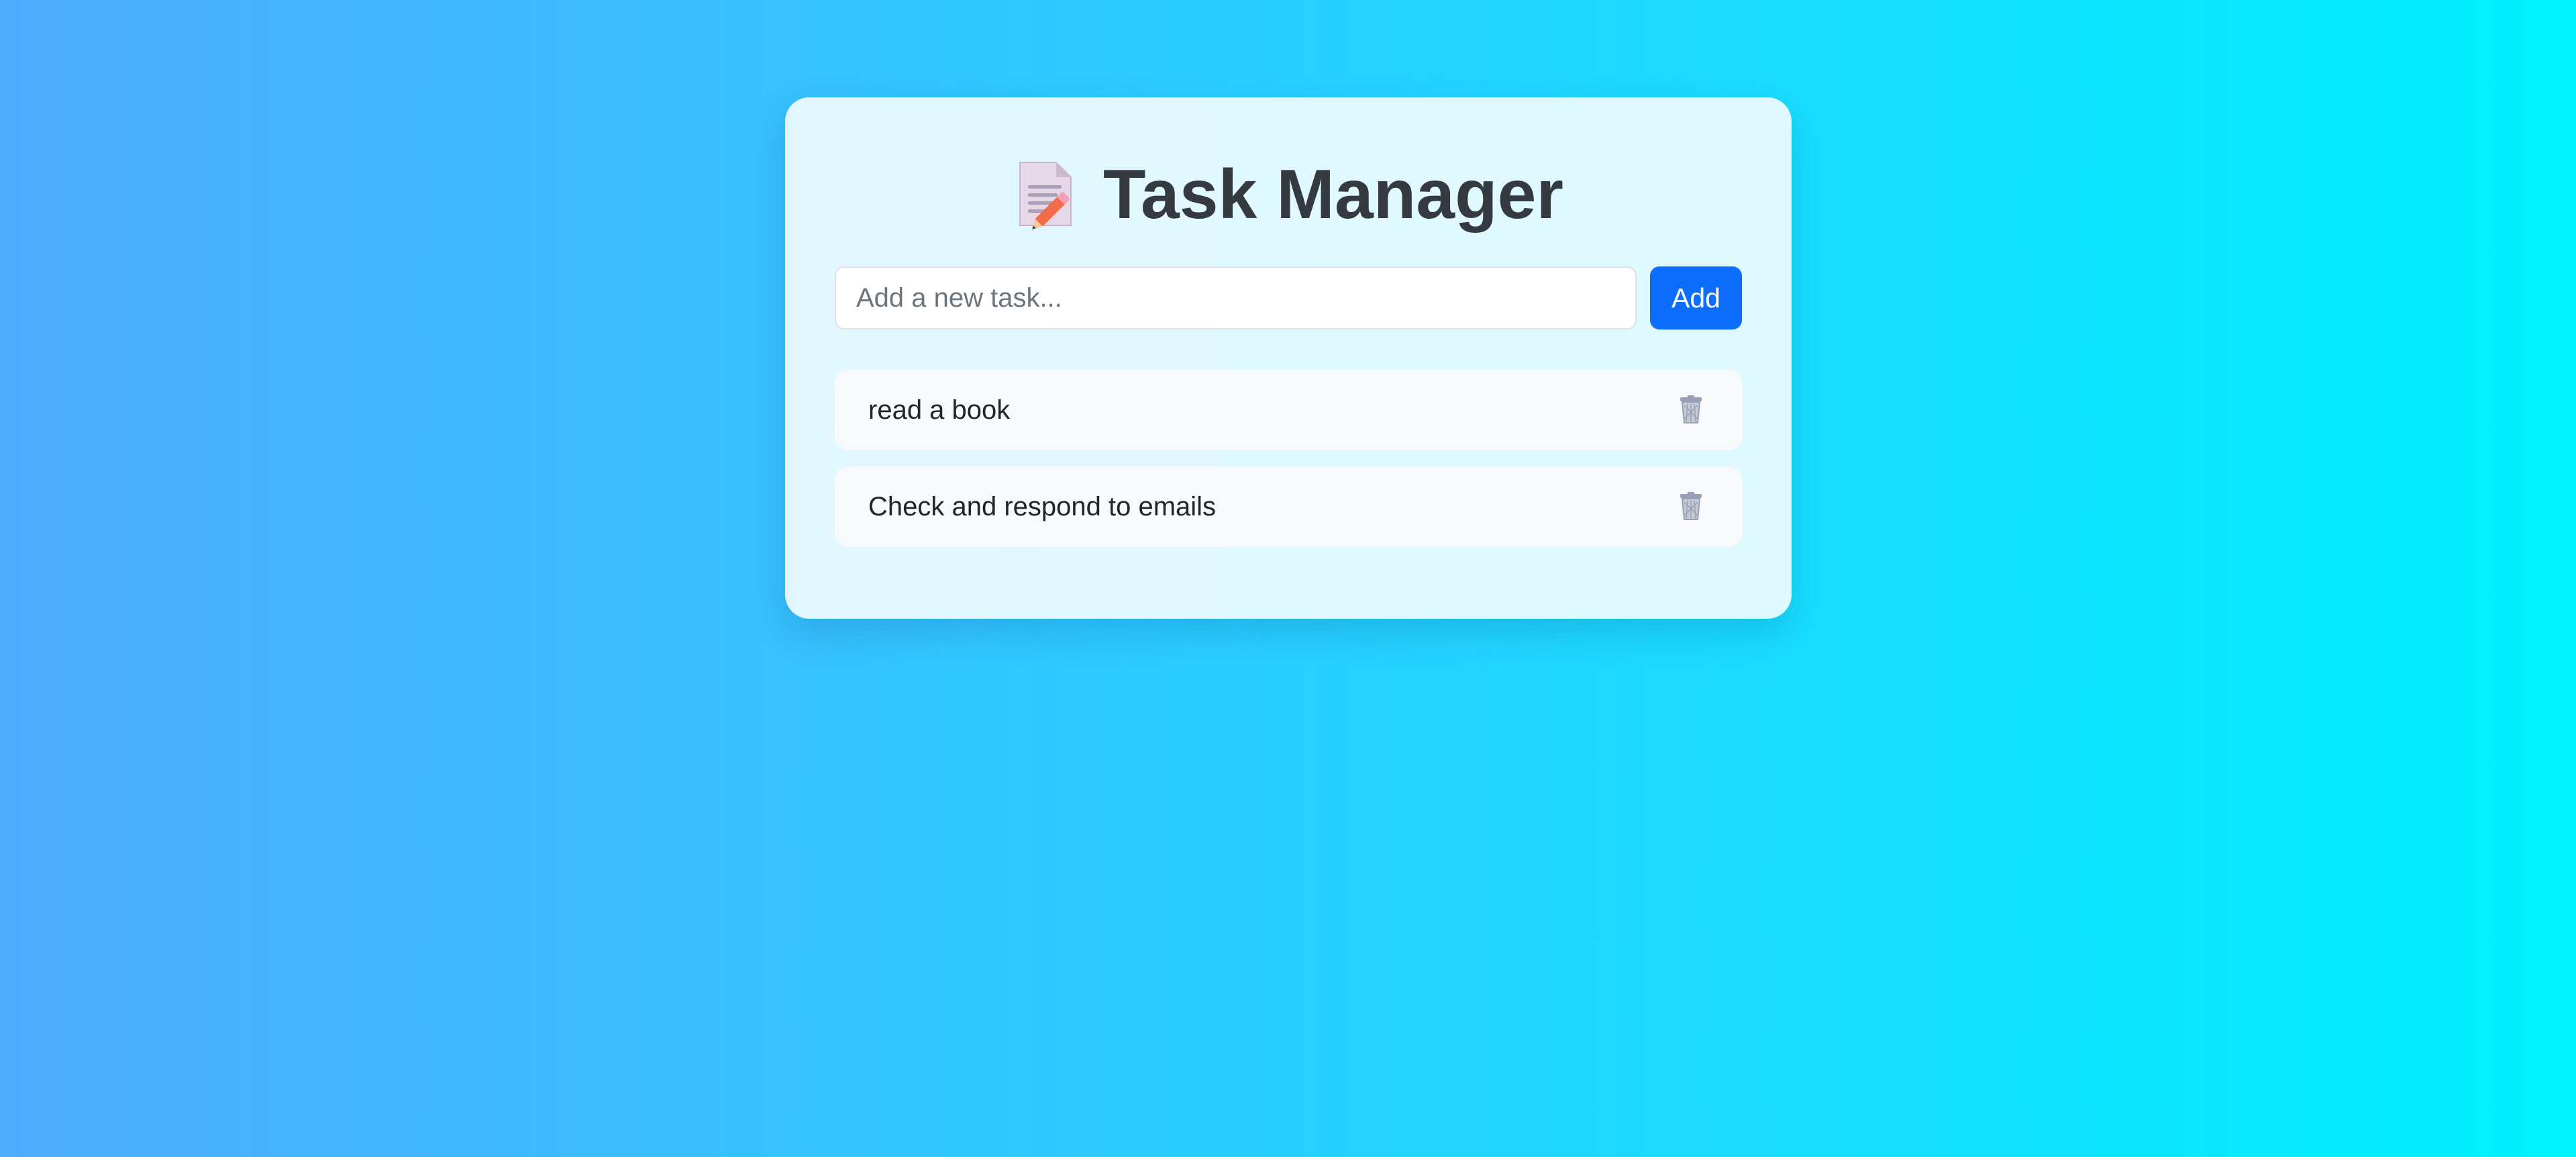 Image resolution: width=2576 pixels, height=1157 pixels. What do you see at coordinates (1696, 298) in the screenshot?
I see `add-task-button: Add` at bounding box center [1696, 298].